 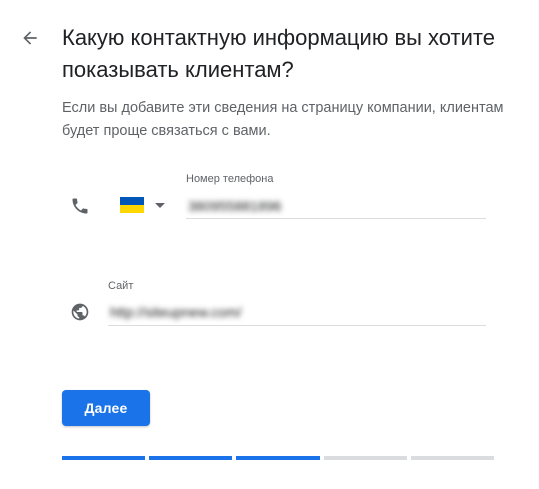 I want to click on phone-field-label: Номер телефона, so click(x=230, y=179).